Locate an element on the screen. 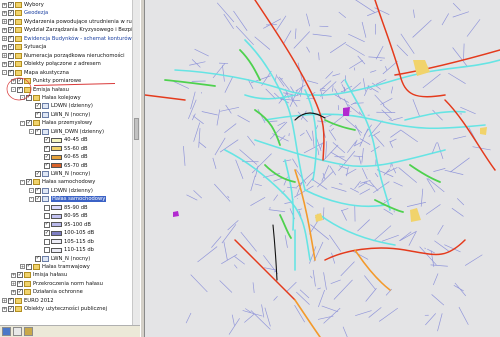  tree-row: 110-115 db is located at coordinates (66, 250).